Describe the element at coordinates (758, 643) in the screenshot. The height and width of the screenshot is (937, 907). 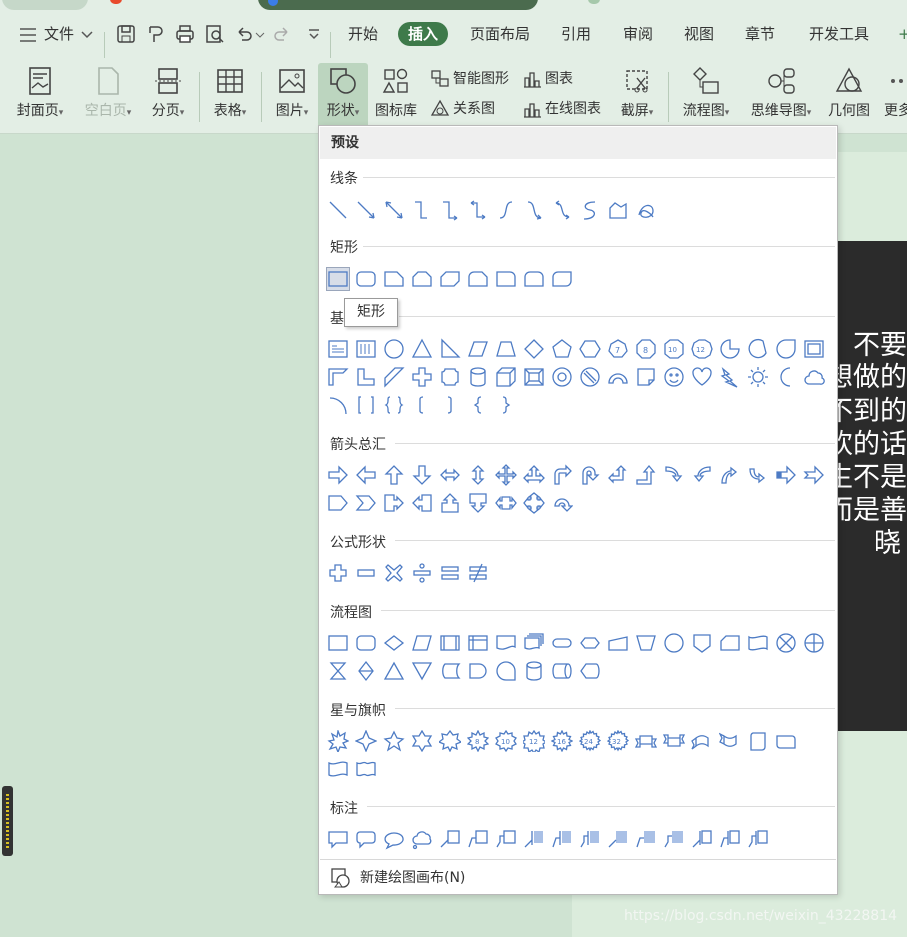
I see `punched-tape-shape` at that location.